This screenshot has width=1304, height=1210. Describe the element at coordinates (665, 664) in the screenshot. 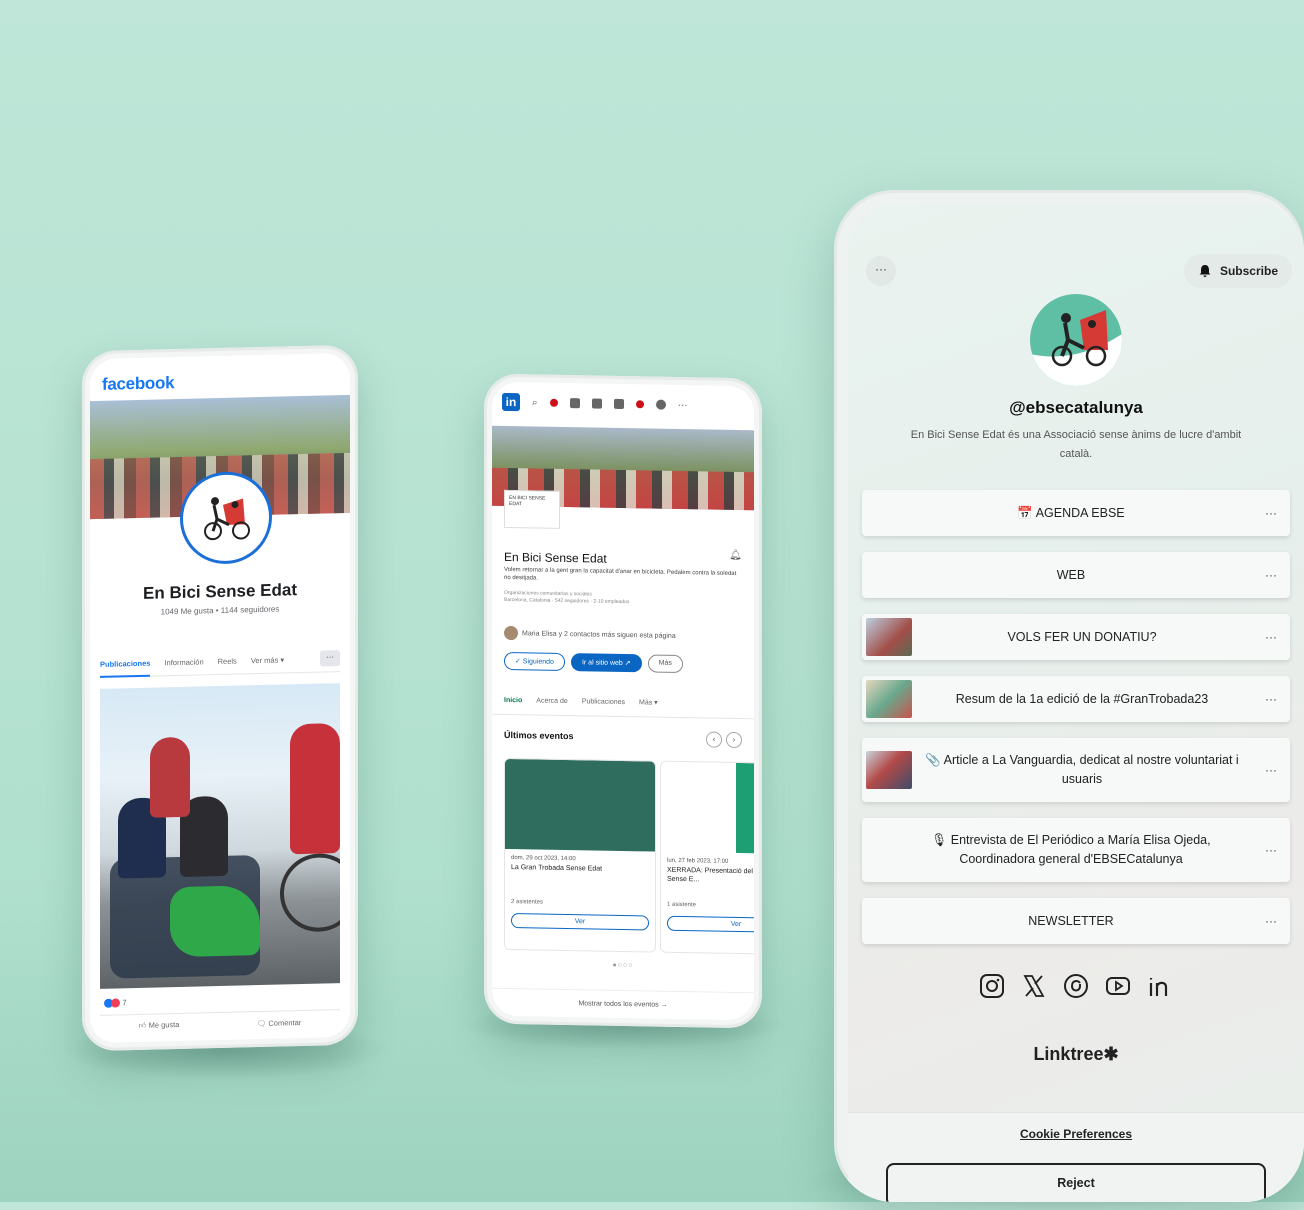

I see `more-button: Más` at that location.